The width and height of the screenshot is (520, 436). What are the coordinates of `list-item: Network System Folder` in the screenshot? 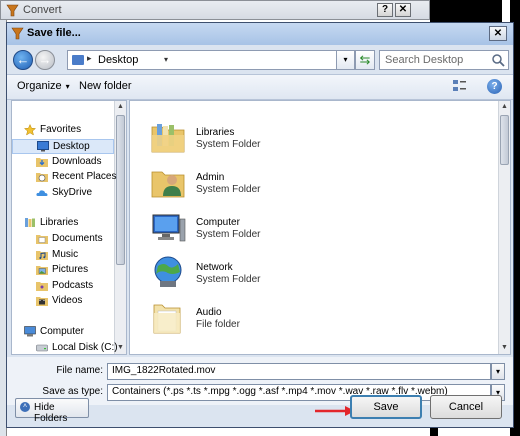 It's located at (250, 276).